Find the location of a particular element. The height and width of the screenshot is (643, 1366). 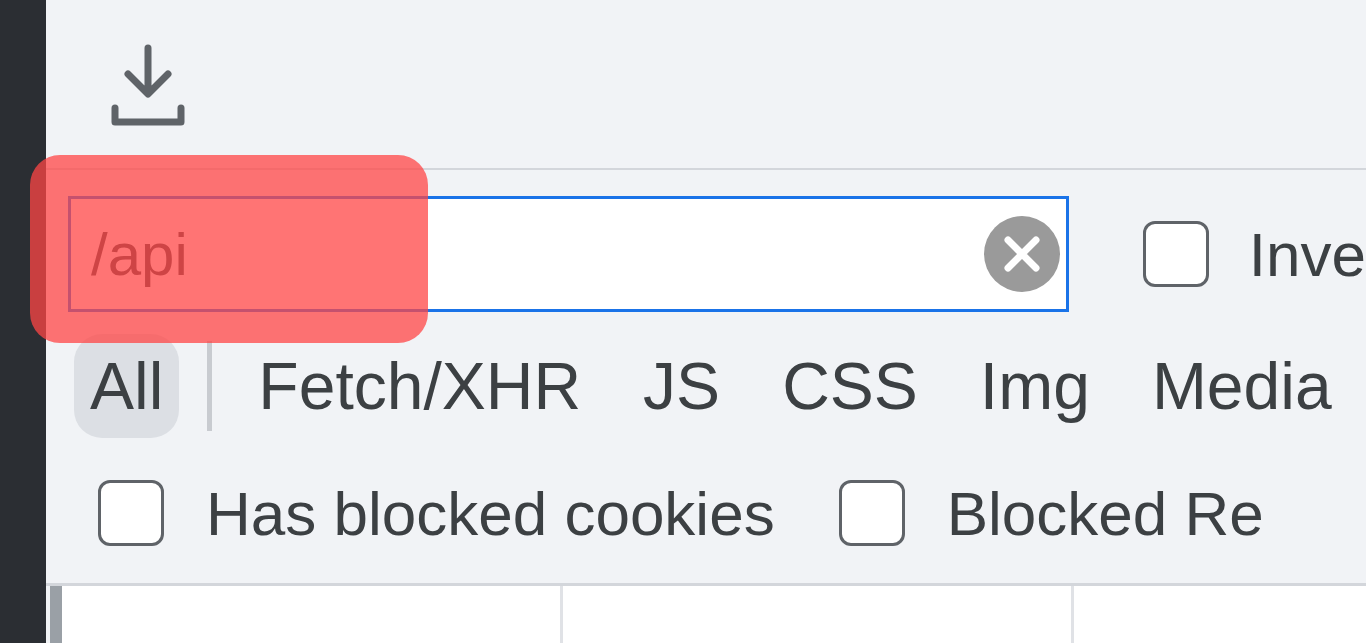

type-filter-tab: Img is located at coordinates (1034, 385).